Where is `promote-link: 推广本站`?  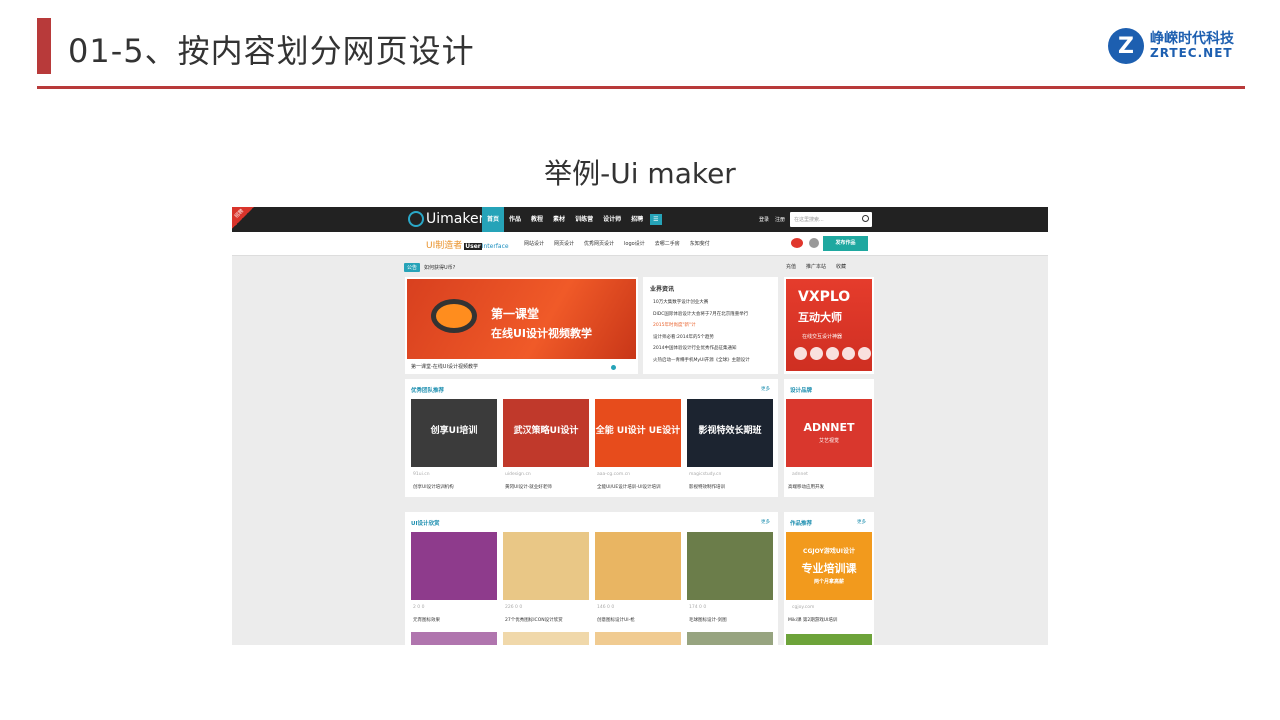 promote-link: 推广本站 is located at coordinates (816, 266).